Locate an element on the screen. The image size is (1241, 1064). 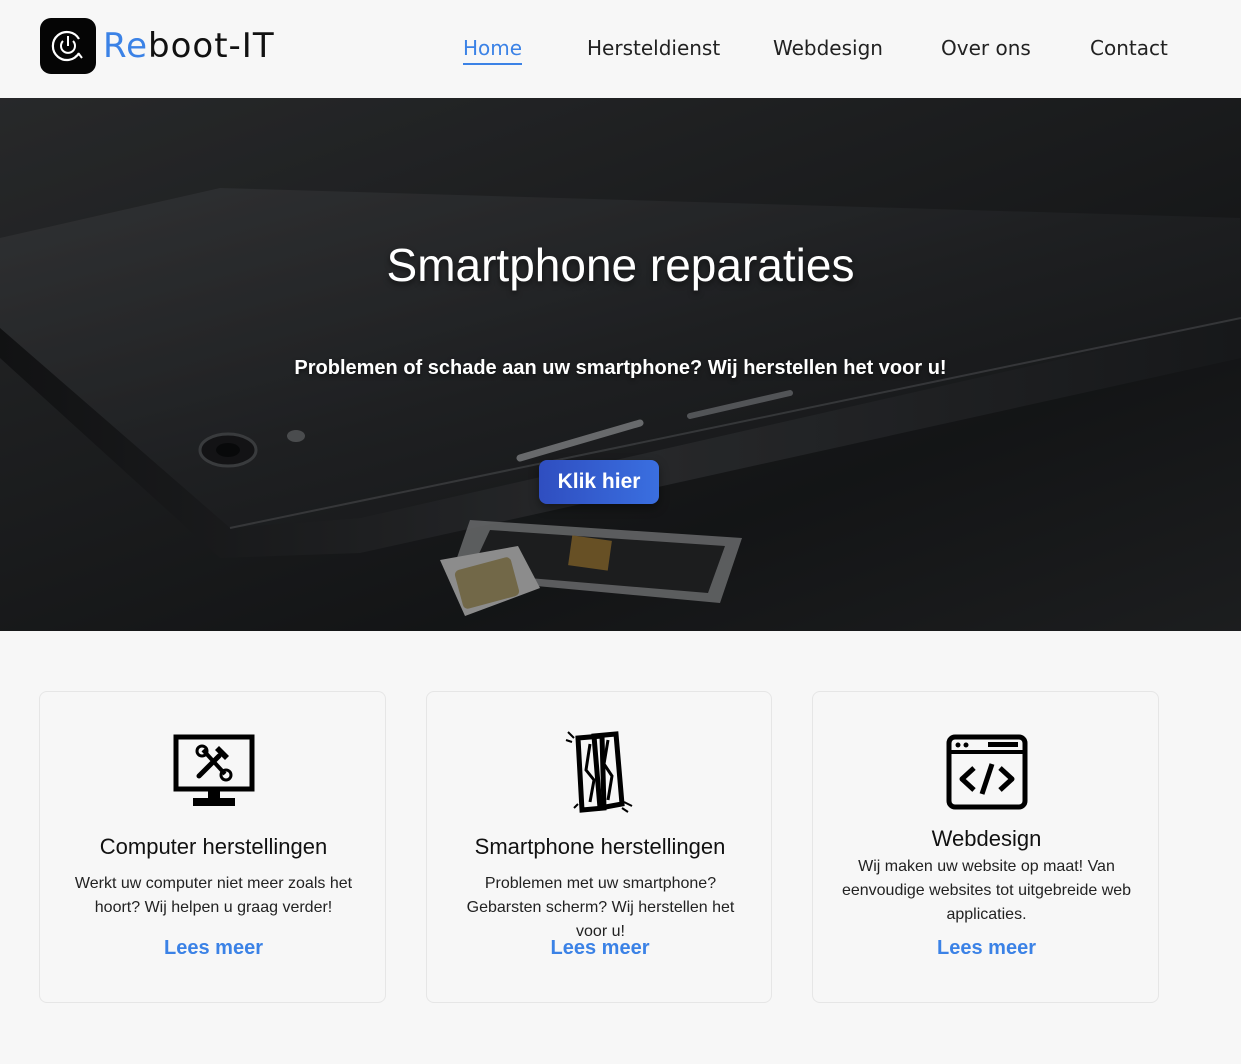
nav-webdesign: Webdesign is located at coordinates (828, 49).